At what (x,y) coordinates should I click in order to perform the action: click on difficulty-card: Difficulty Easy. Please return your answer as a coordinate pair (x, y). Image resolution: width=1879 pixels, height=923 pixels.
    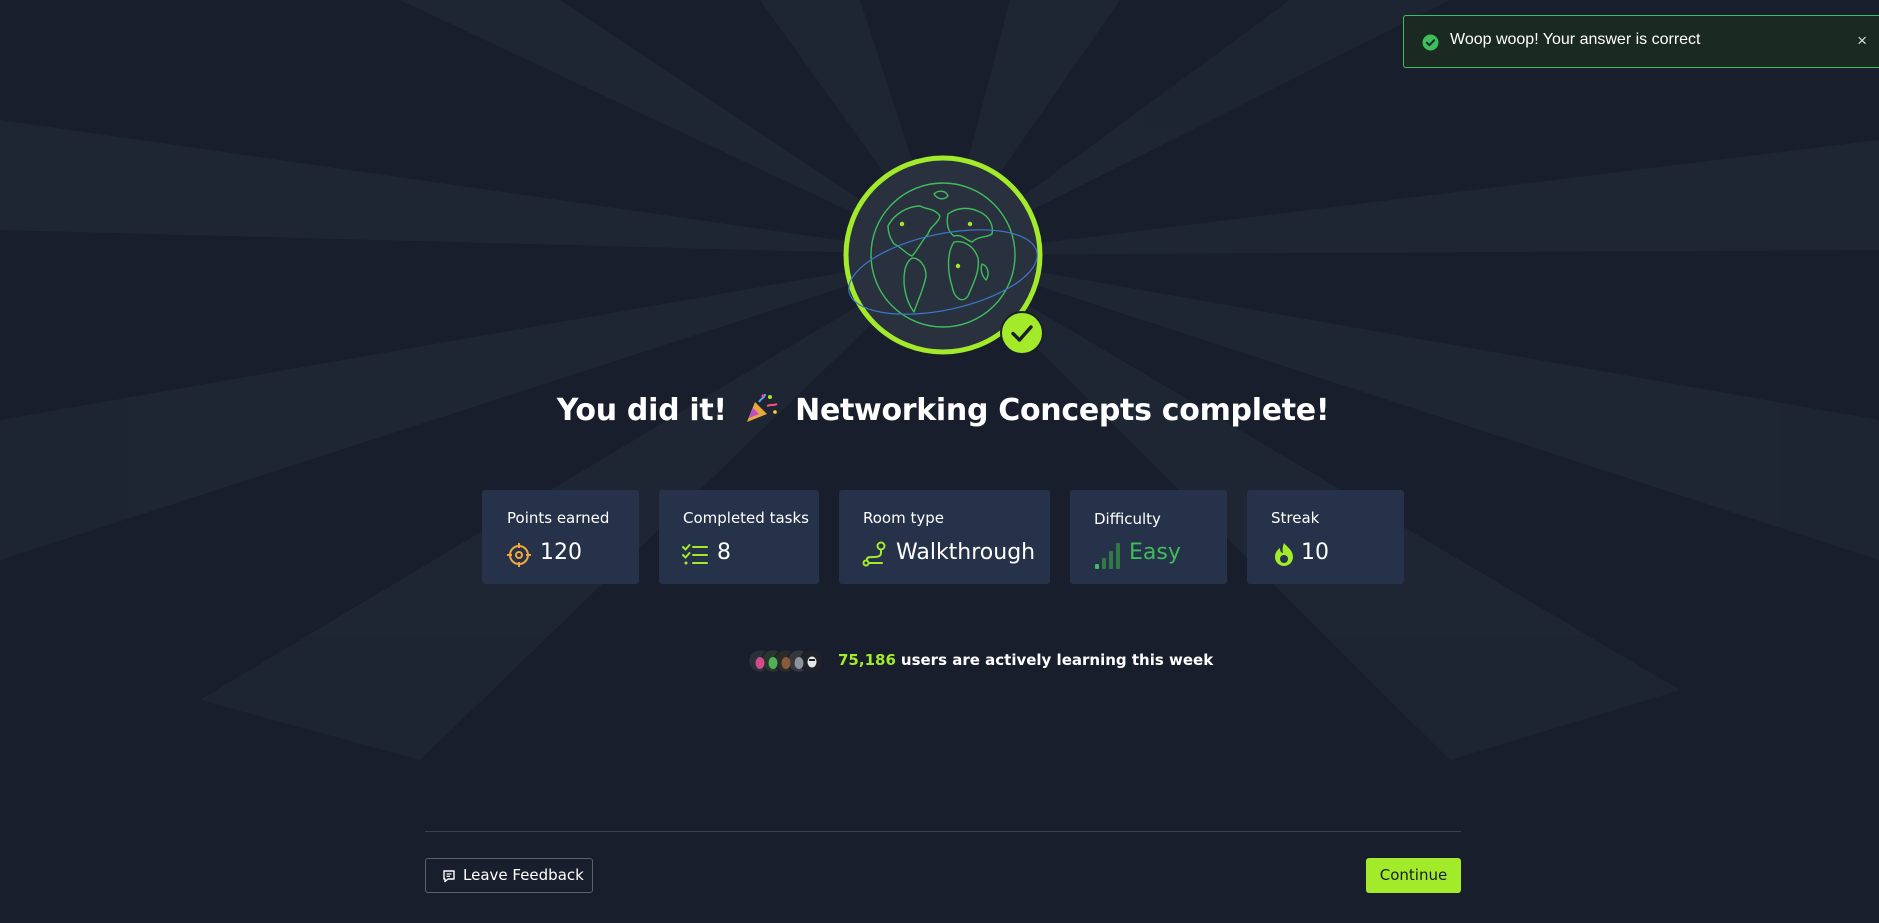
    Looking at the image, I should click on (1148, 537).